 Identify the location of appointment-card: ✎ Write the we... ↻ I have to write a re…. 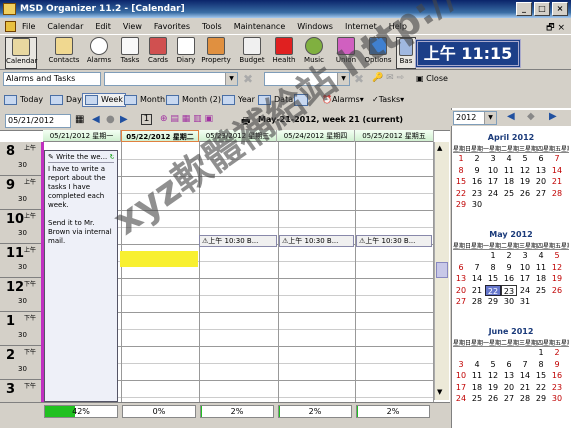
(81, 276).